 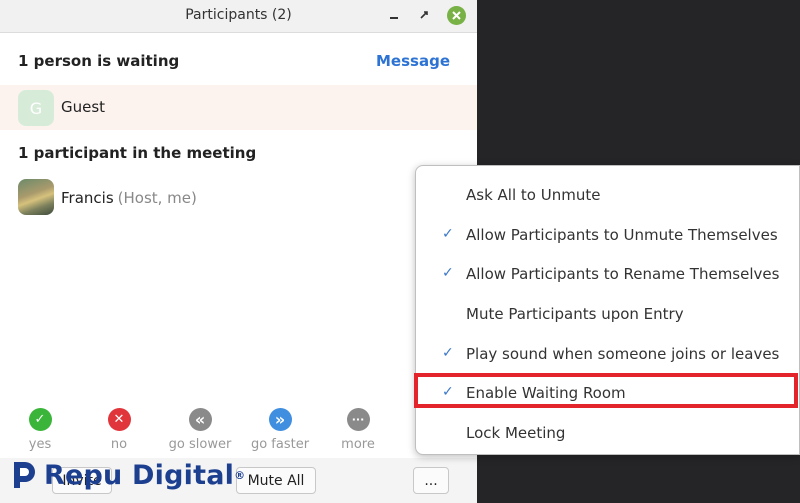 I want to click on mute-all-button: Mute All, so click(x=276, y=480).